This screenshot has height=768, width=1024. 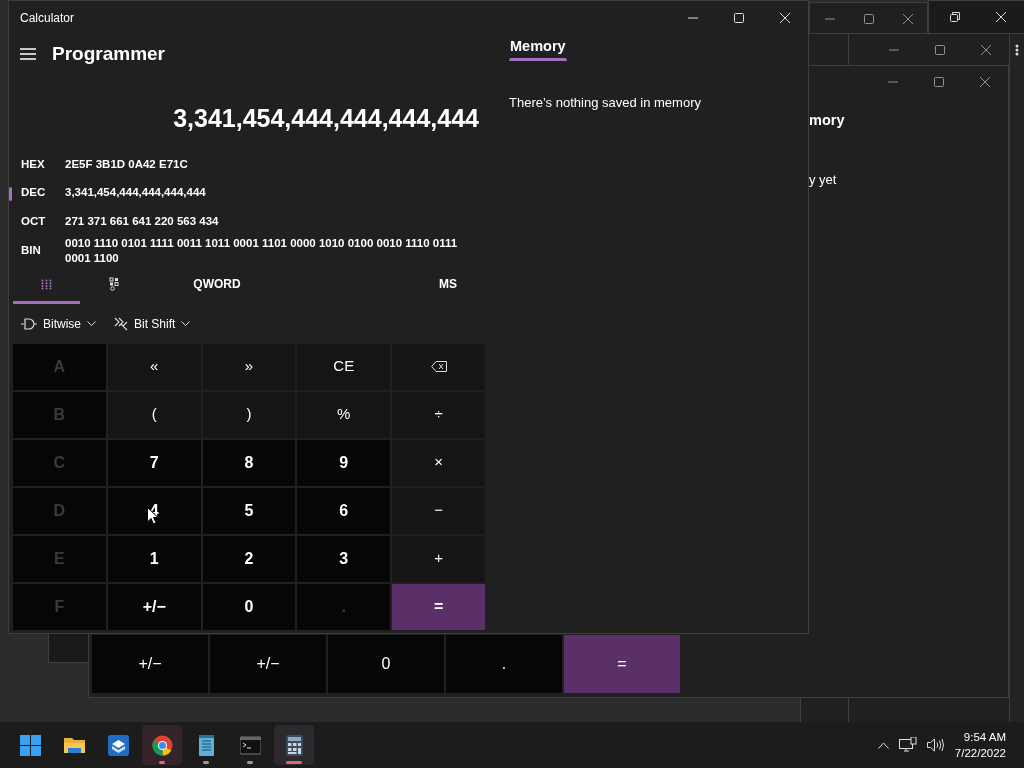 I want to click on clock: 9:54 AM 7/22/2022, so click(x=980, y=745).